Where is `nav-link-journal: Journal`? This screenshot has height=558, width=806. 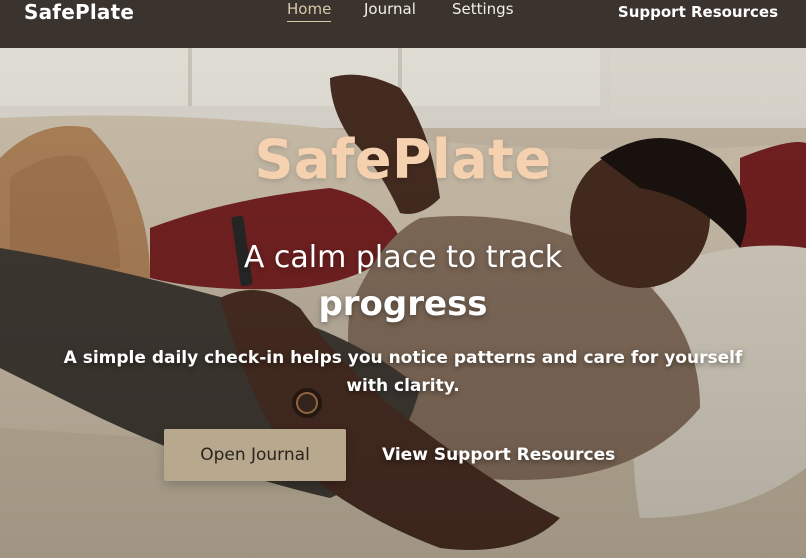 nav-link-journal: Journal is located at coordinates (390, 9).